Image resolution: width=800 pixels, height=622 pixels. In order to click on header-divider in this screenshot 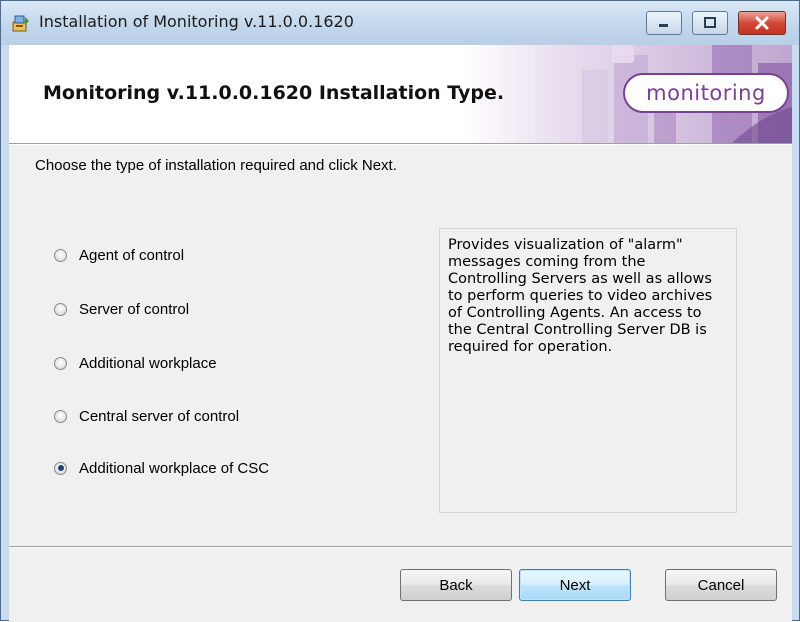, I will do `click(400, 144)`.